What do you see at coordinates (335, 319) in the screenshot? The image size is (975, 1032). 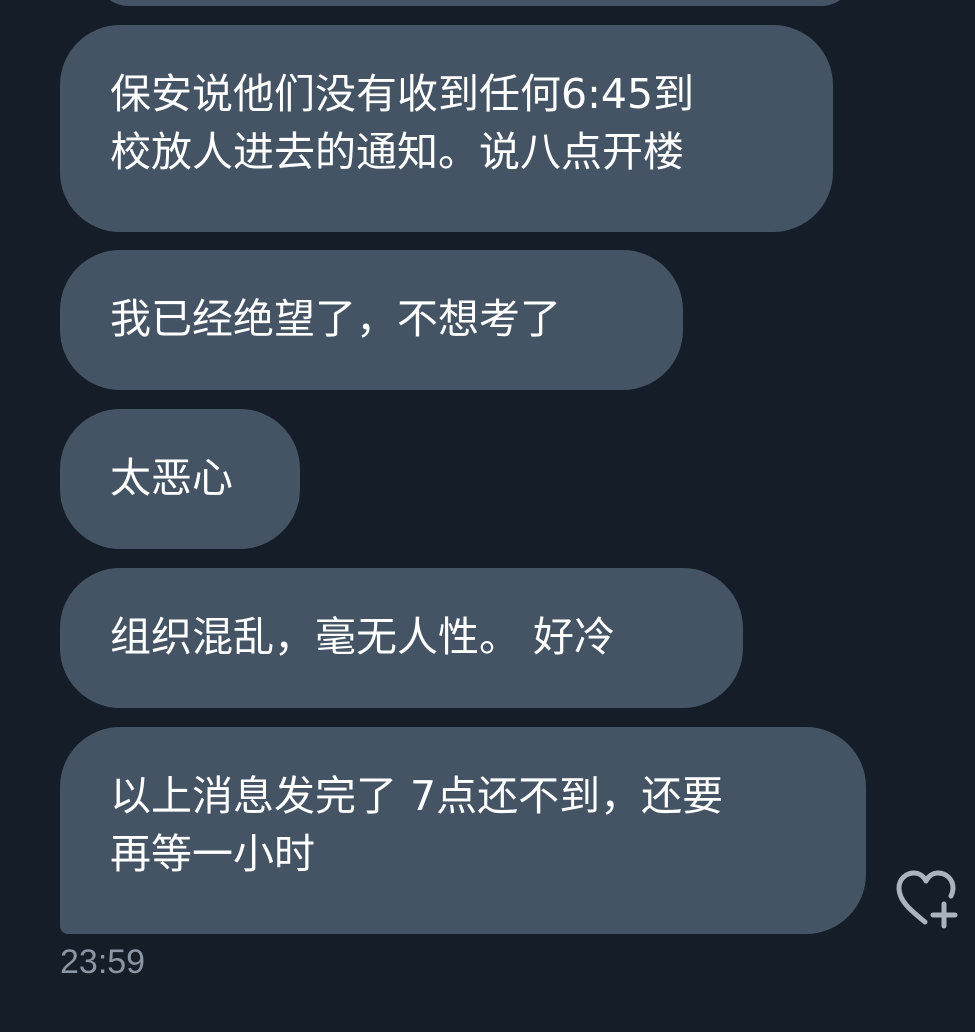 I see `message-text-line: 我已经绝望了，不想考了` at bounding box center [335, 319].